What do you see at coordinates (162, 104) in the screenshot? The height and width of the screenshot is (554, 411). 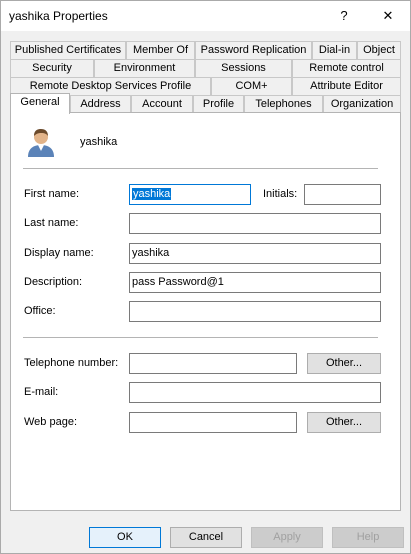 I see `tab-account: Account` at bounding box center [162, 104].